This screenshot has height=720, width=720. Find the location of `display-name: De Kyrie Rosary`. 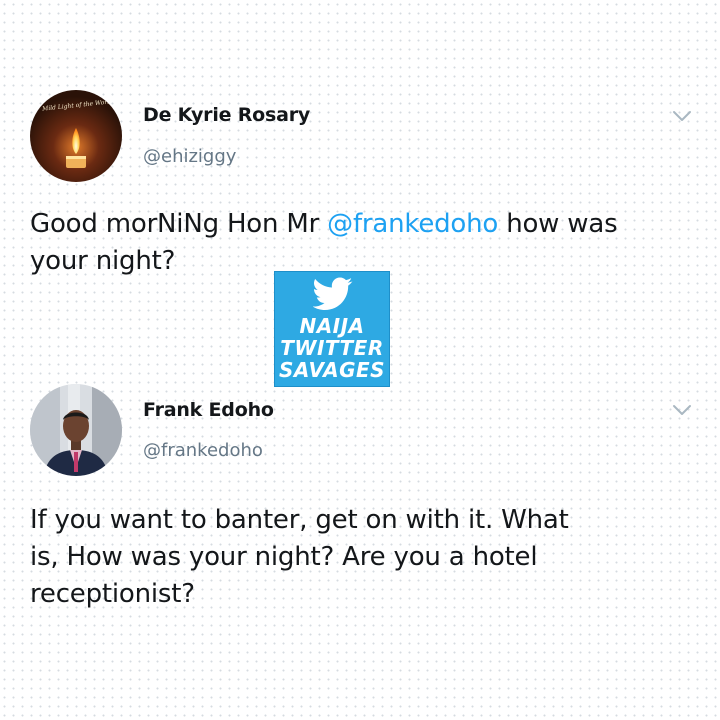

display-name: De Kyrie Rosary is located at coordinates (226, 115).